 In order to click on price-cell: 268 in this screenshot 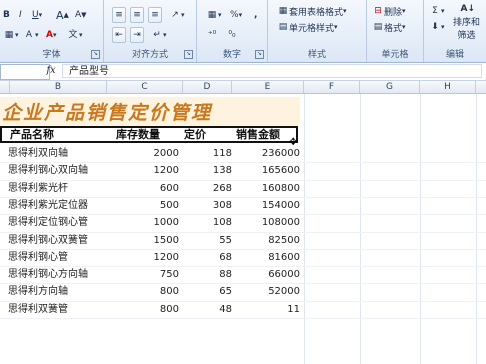, I will do `click(207, 188)`.